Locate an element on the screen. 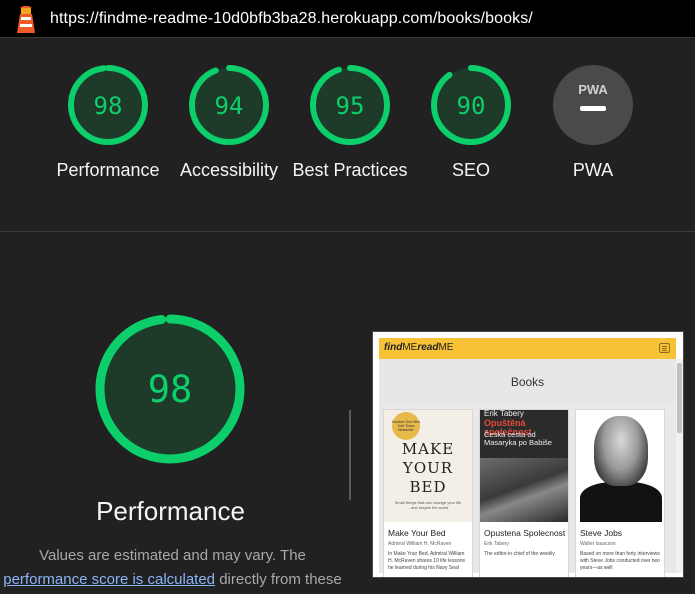  gauge-ring: 90 is located at coordinates (471, 105).